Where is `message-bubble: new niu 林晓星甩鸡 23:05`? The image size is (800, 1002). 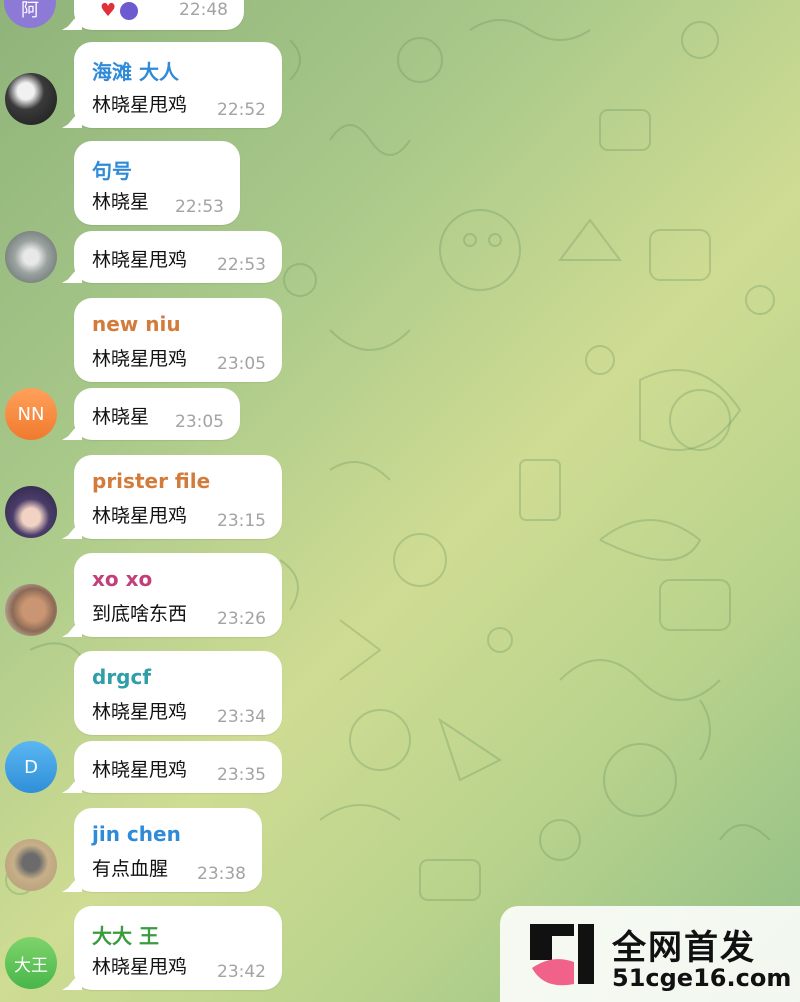 message-bubble: new niu 林晓星甩鸡 23:05 is located at coordinates (178, 340).